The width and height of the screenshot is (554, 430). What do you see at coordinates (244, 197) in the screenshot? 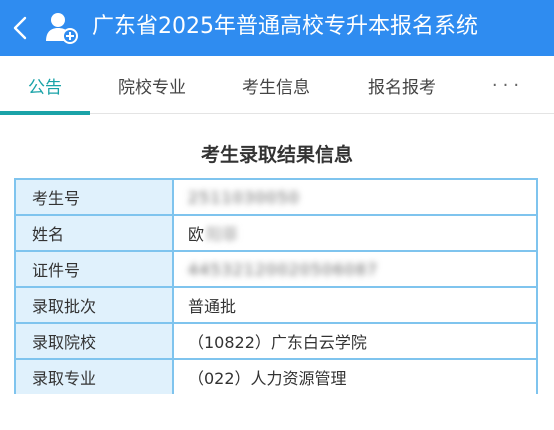
I see `candidate-number-value: 2511030050` at bounding box center [244, 197].